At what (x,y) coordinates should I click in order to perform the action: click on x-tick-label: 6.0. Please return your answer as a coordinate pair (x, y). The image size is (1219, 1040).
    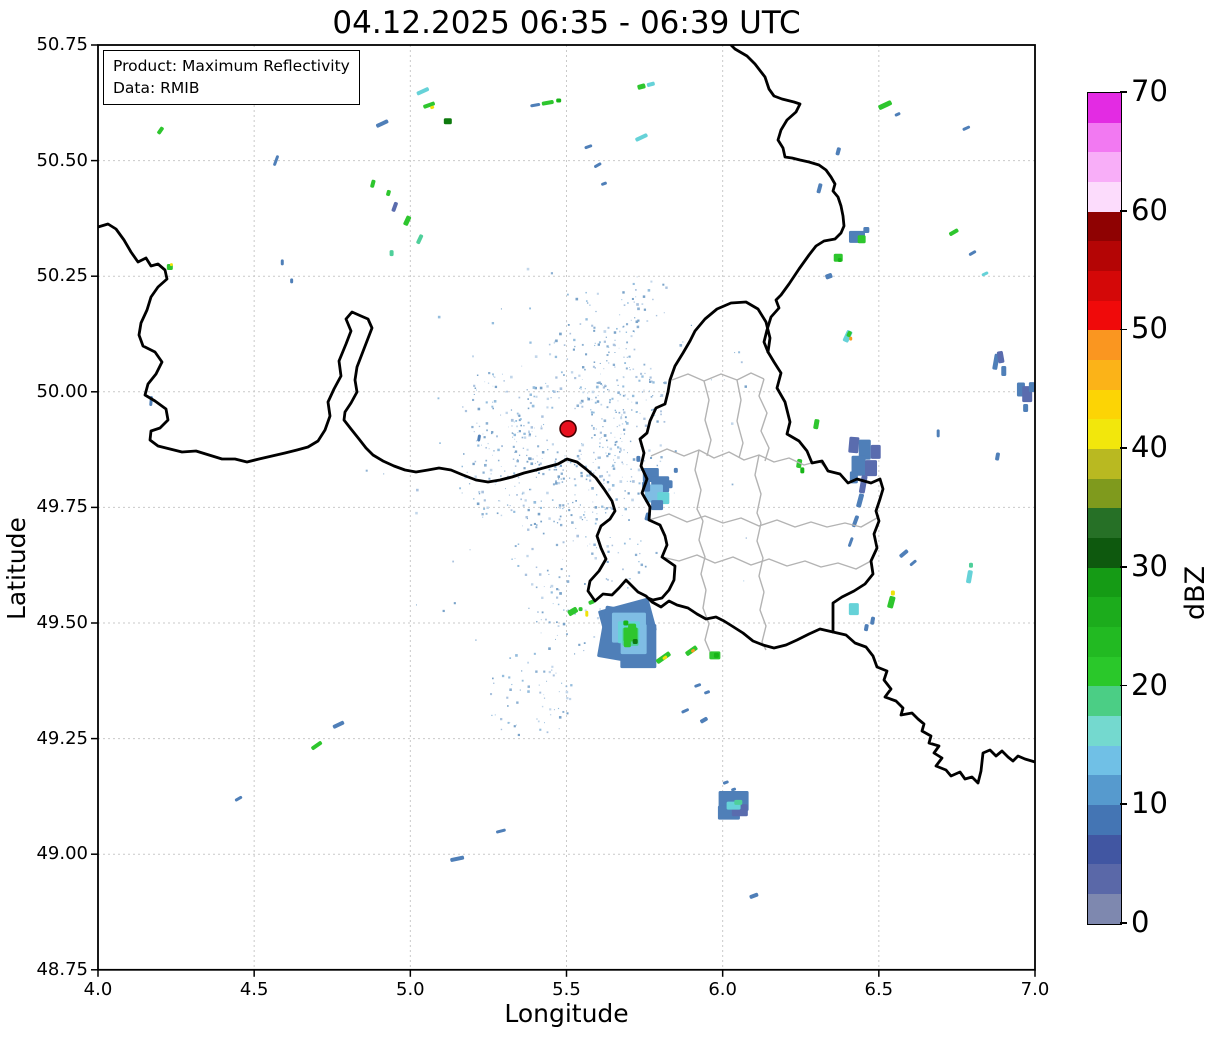
    Looking at the image, I should click on (722, 989).